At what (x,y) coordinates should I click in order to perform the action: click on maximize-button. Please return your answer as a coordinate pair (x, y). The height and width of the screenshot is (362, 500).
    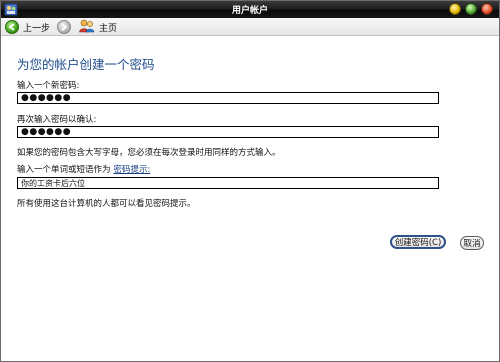
    Looking at the image, I should click on (471, 9).